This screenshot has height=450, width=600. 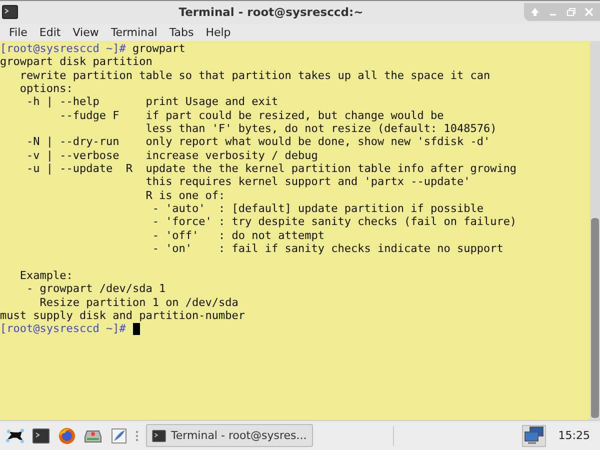 What do you see at coordinates (15, 435) in the screenshot?
I see `mascot-icon` at bounding box center [15, 435].